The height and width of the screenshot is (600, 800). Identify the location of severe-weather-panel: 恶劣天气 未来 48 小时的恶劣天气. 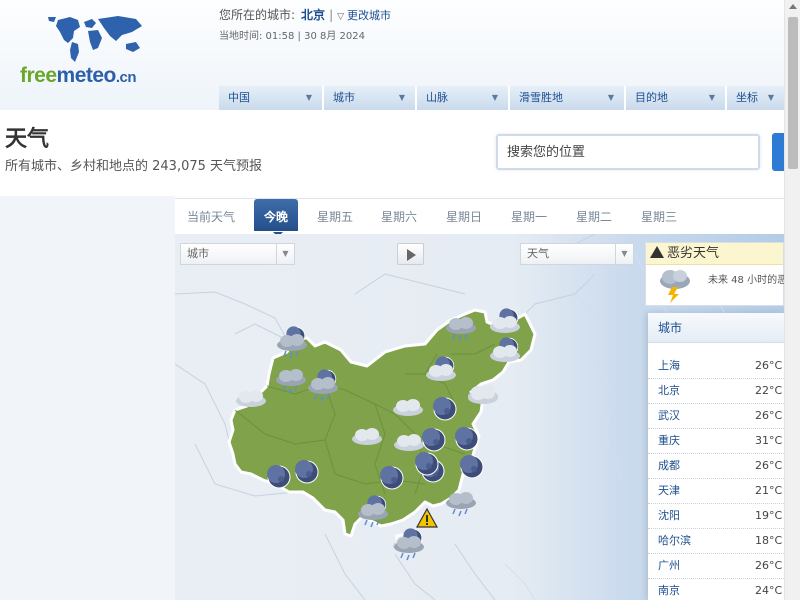
(722, 274).